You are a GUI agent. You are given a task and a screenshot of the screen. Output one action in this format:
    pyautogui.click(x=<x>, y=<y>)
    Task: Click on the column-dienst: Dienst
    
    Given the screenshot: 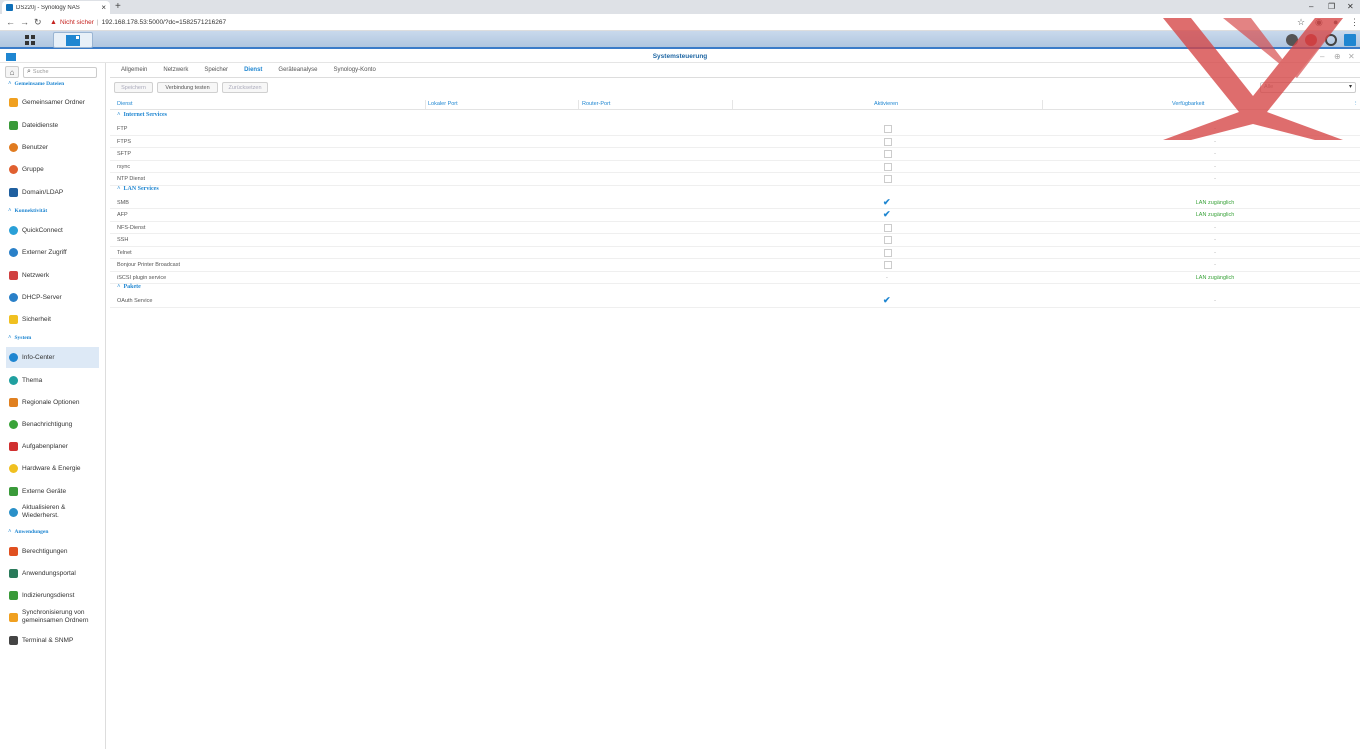 What is the action you would take?
    pyautogui.click(x=125, y=104)
    